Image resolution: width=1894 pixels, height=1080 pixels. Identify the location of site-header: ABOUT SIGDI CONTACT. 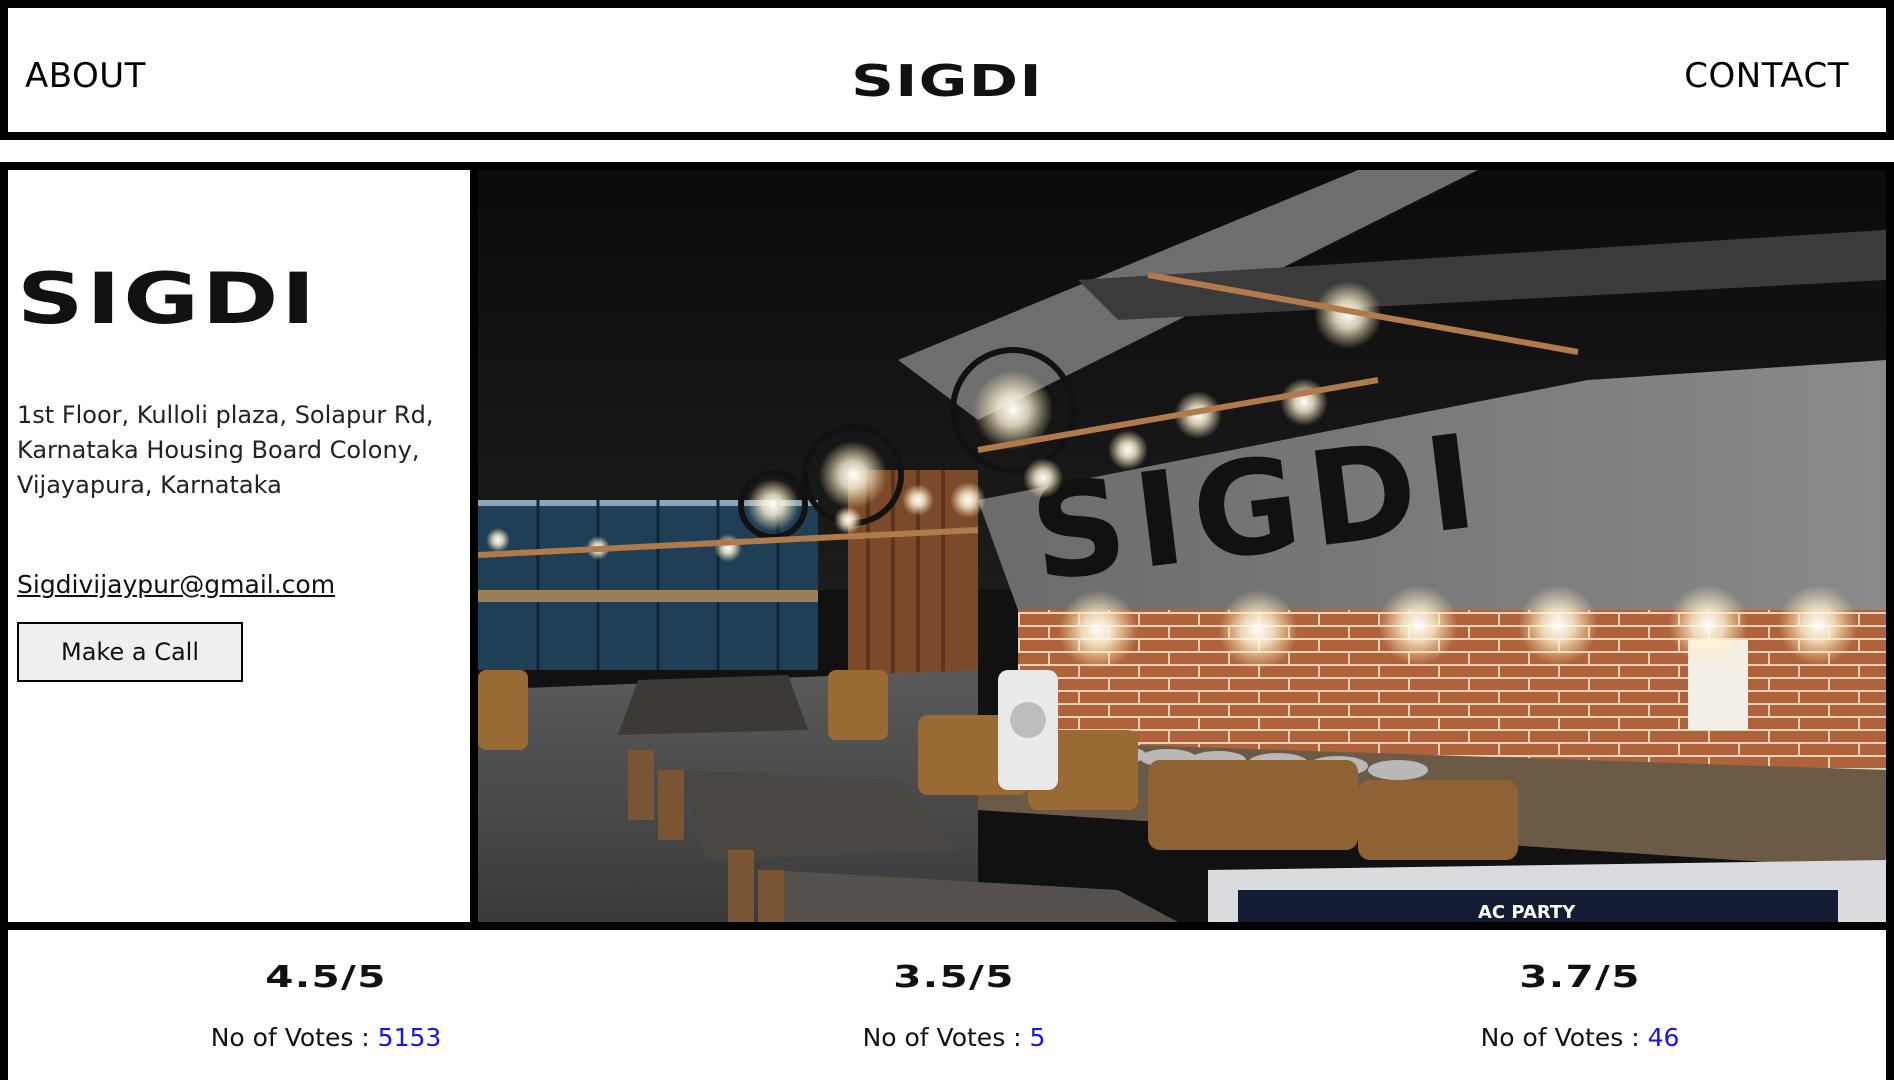
(947, 70).